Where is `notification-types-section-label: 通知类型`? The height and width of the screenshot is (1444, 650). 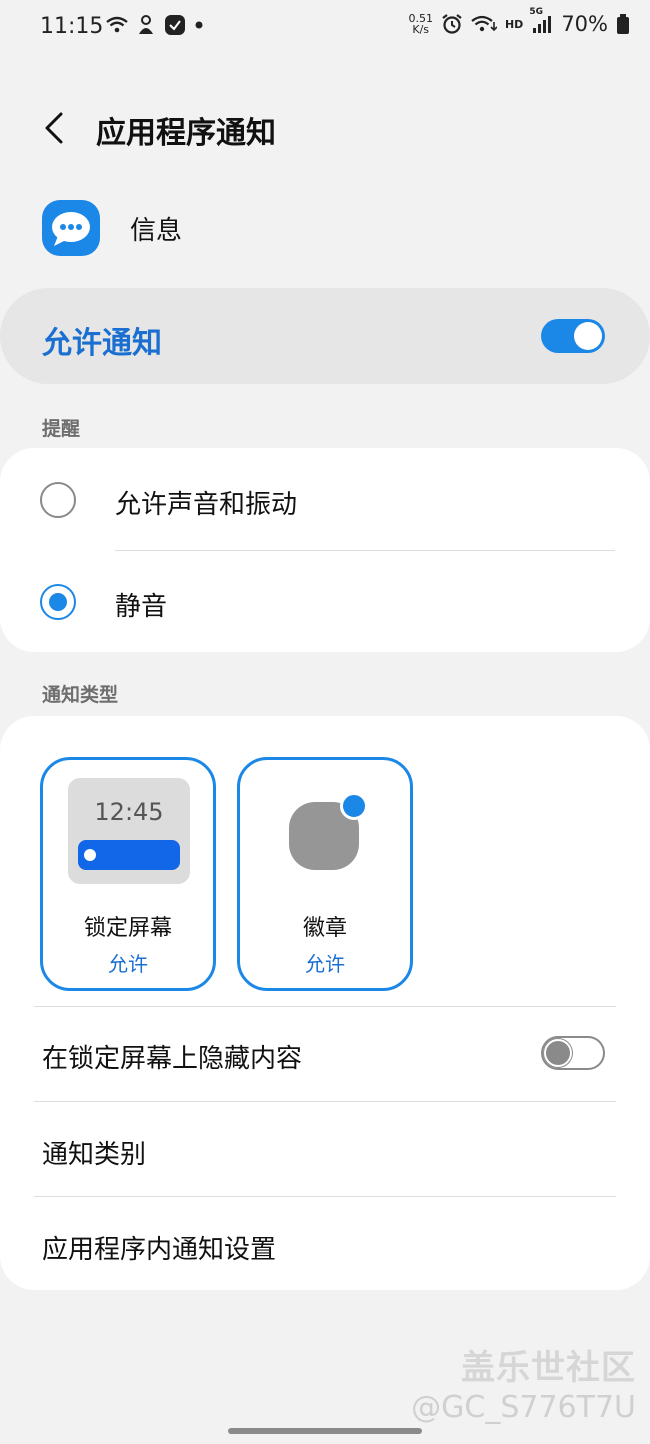 notification-types-section-label: 通知类型 is located at coordinates (80, 695).